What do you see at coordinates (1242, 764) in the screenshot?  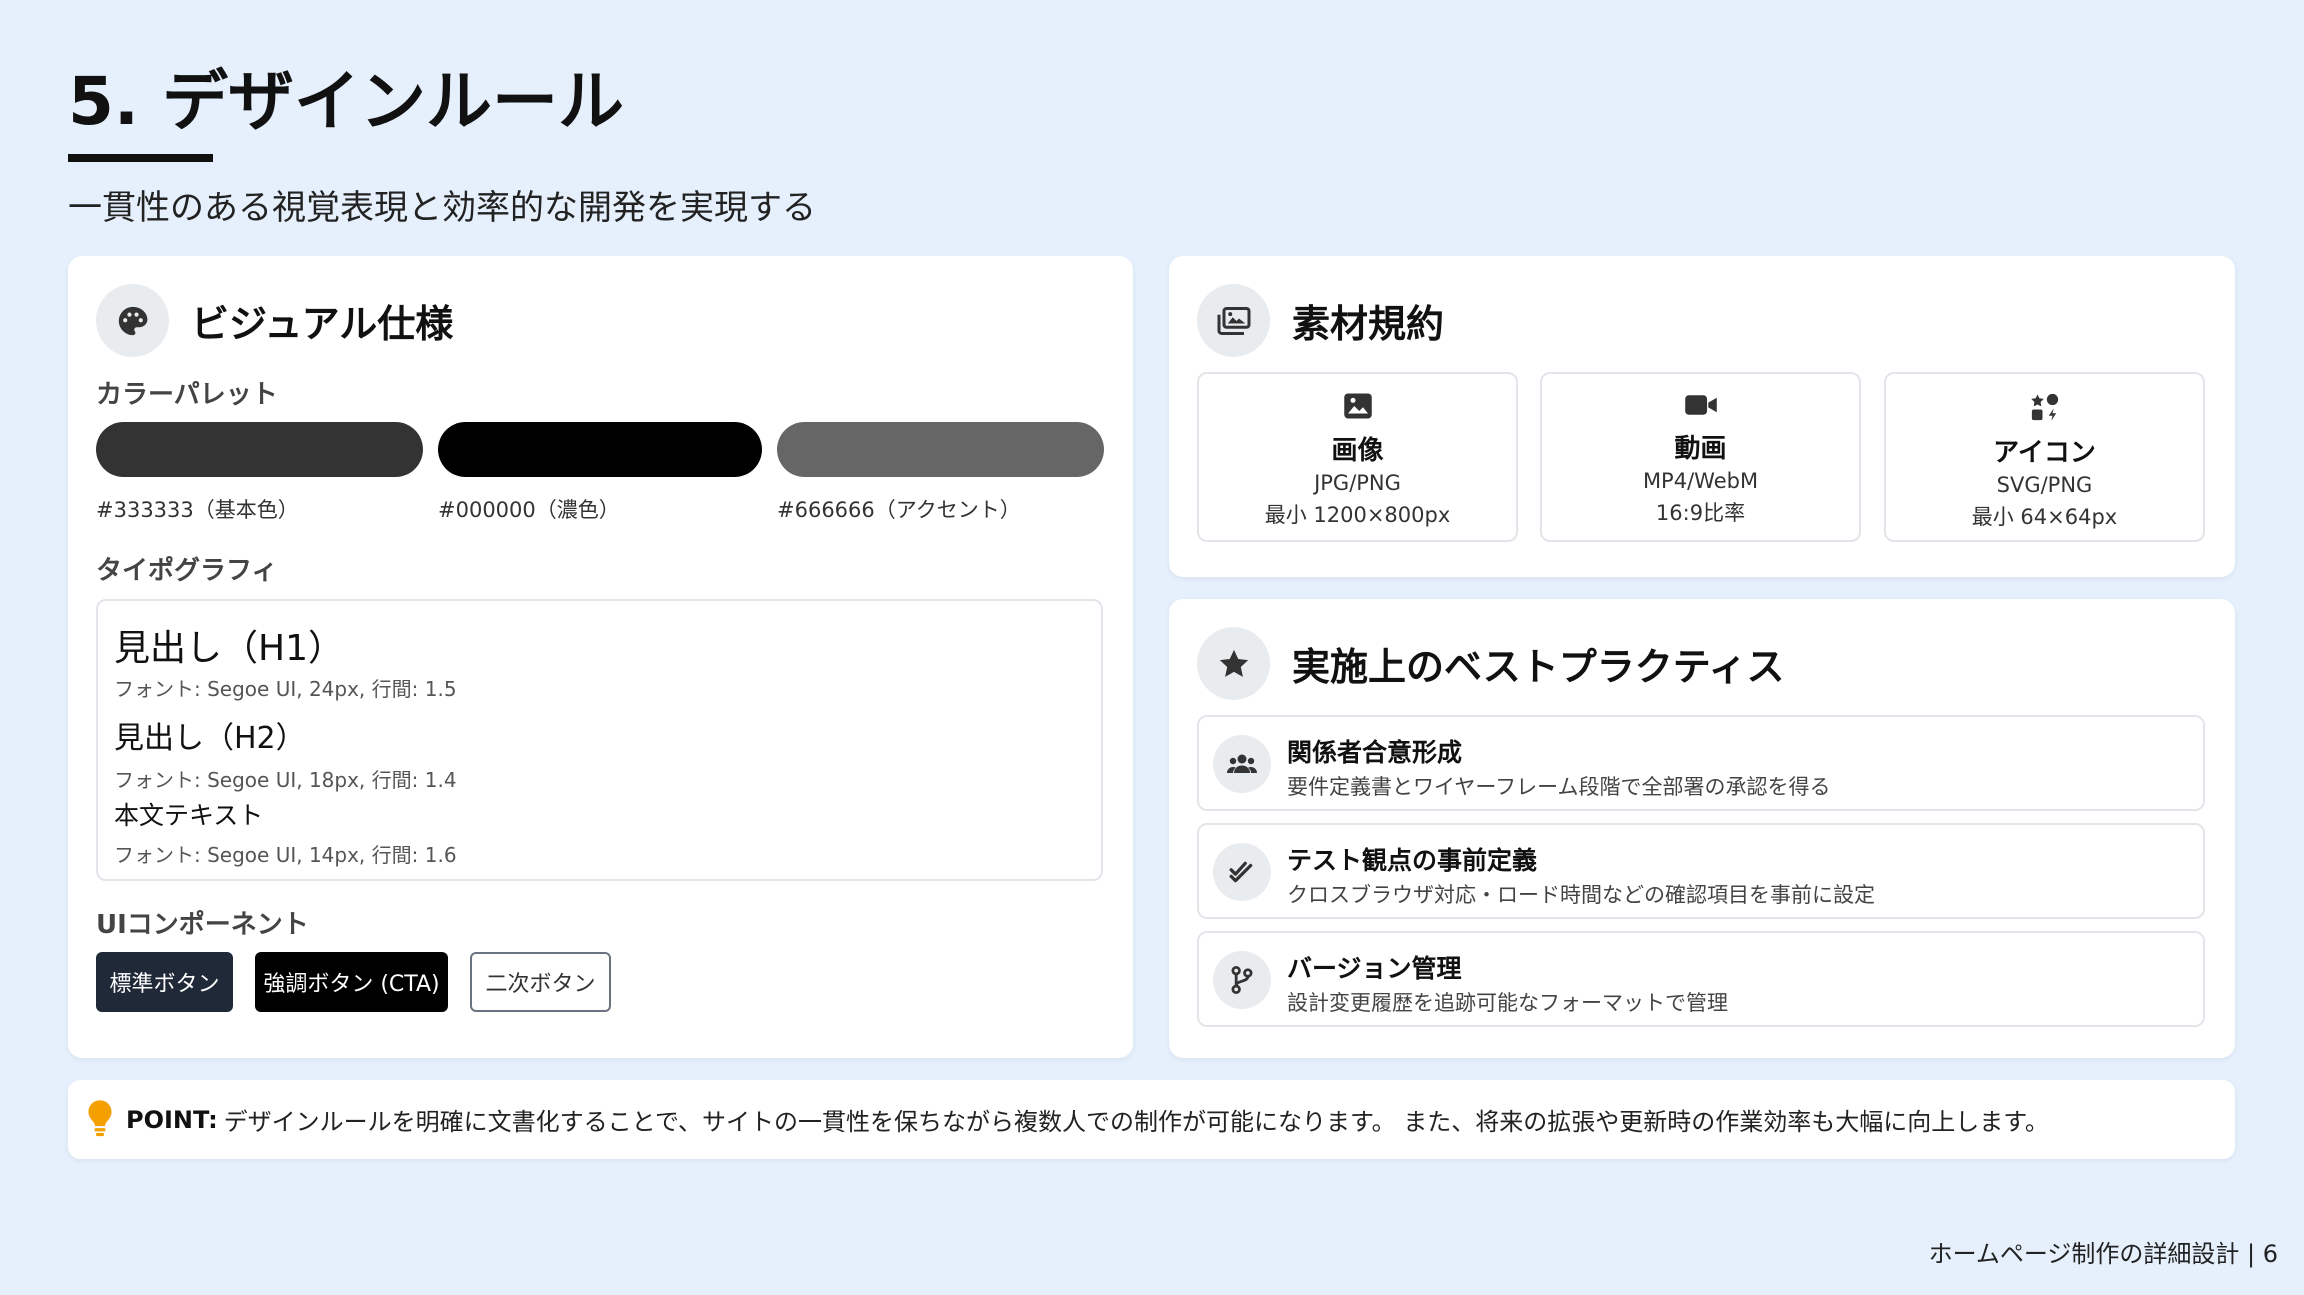 I see `users-icon` at bounding box center [1242, 764].